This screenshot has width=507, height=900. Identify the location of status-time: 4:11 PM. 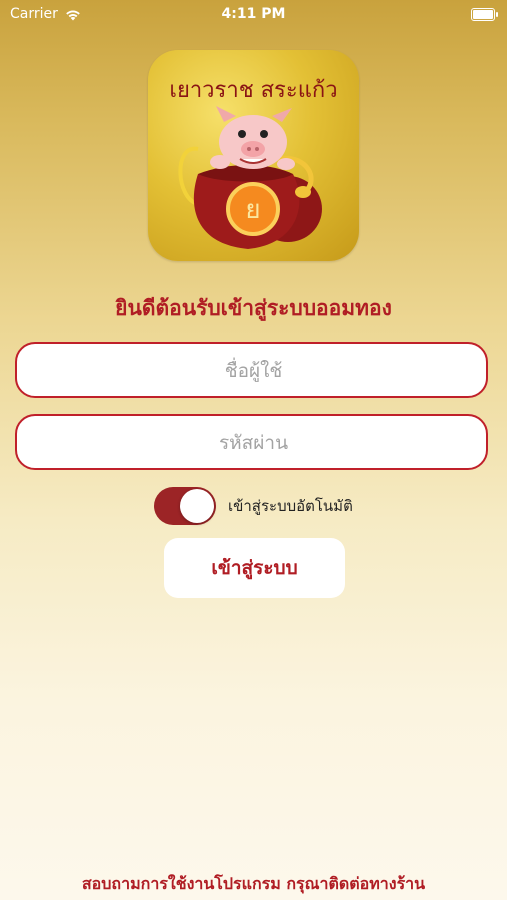
(253, 14).